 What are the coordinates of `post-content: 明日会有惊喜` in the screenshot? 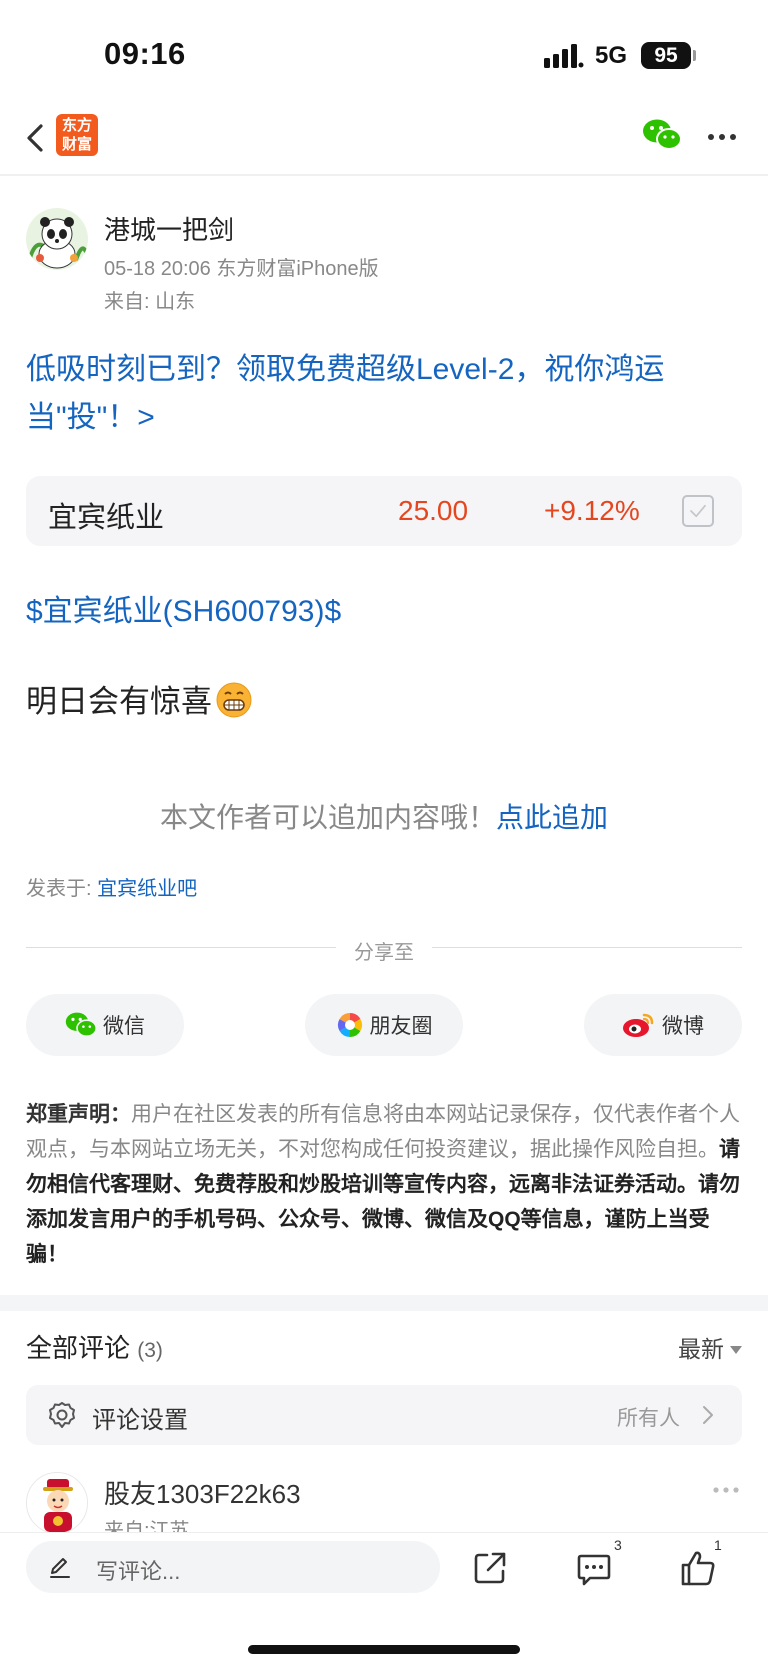 It's located at (139, 698).